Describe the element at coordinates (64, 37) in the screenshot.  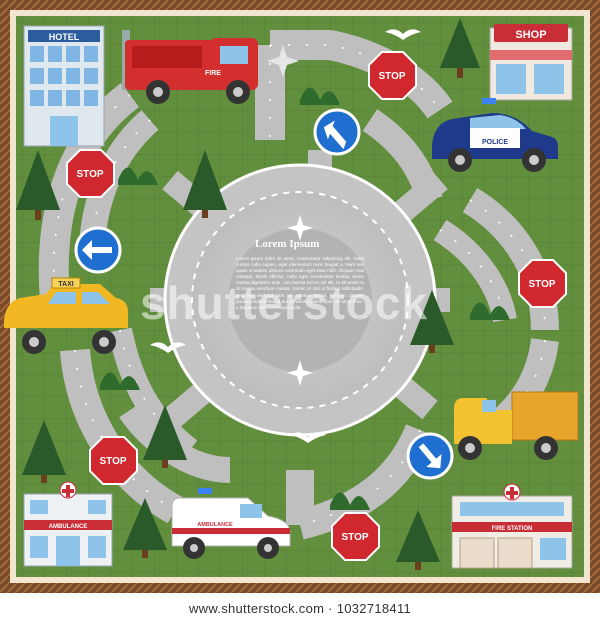
I see `hotel-label: HOTEL` at that location.